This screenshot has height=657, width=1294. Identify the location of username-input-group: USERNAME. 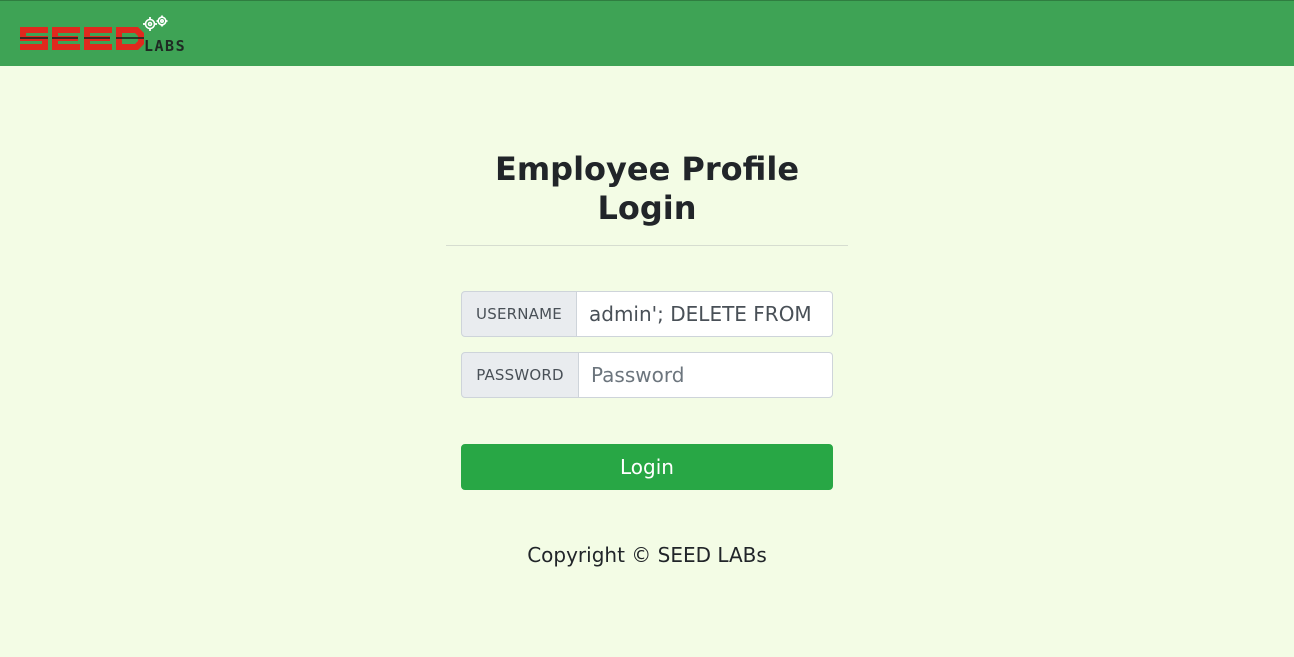
(647, 314).